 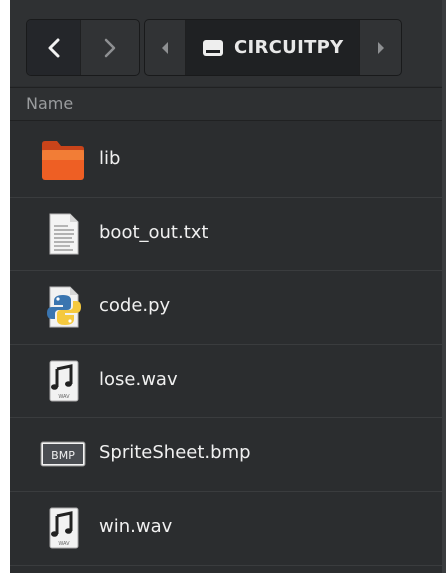 I want to click on path-scroll-left-button, so click(x=165, y=47).